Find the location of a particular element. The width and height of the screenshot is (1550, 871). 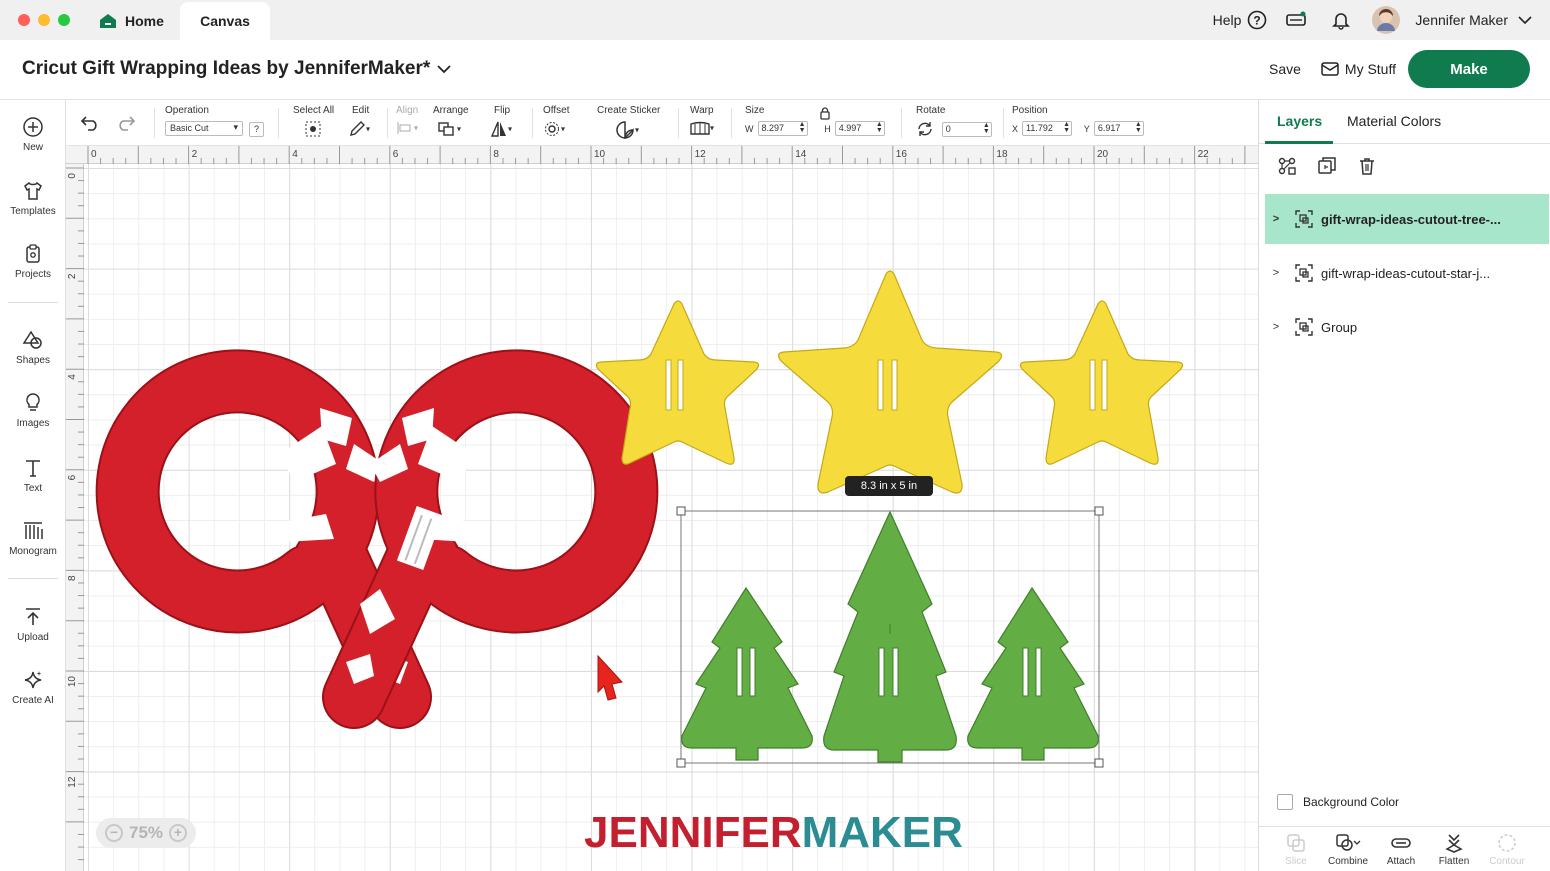

resize-handle-top-left is located at coordinates (681, 511).